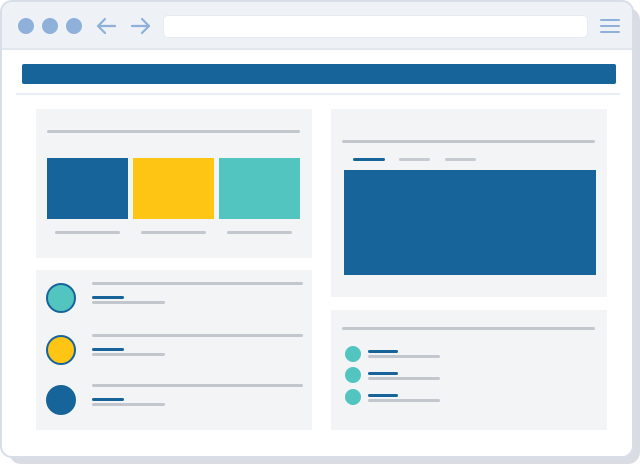 This screenshot has width=640, height=464. What do you see at coordinates (87, 188) in the screenshot?
I see `gallery-tile-blue` at bounding box center [87, 188].